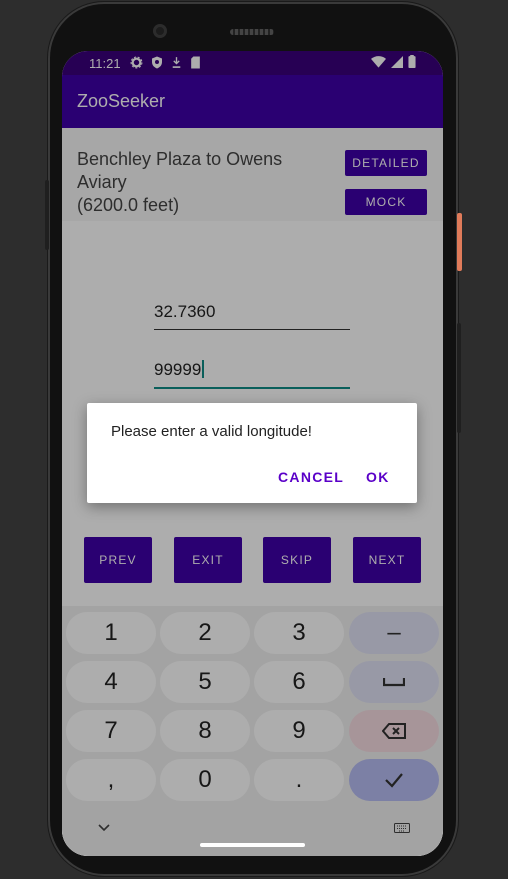 This screenshot has width=508, height=879. Describe the element at coordinates (252, 845) in the screenshot. I see `home-indicator` at that location.